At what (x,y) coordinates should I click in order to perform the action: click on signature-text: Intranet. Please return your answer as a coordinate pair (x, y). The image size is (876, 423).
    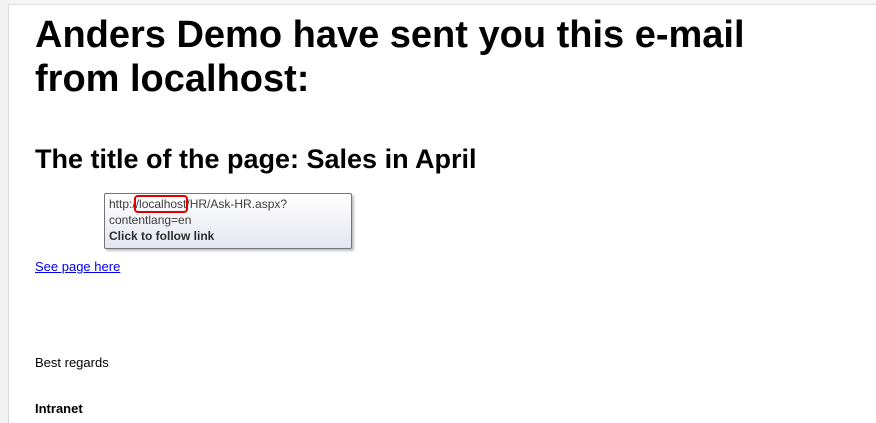
    Looking at the image, I should click on (59, 408).